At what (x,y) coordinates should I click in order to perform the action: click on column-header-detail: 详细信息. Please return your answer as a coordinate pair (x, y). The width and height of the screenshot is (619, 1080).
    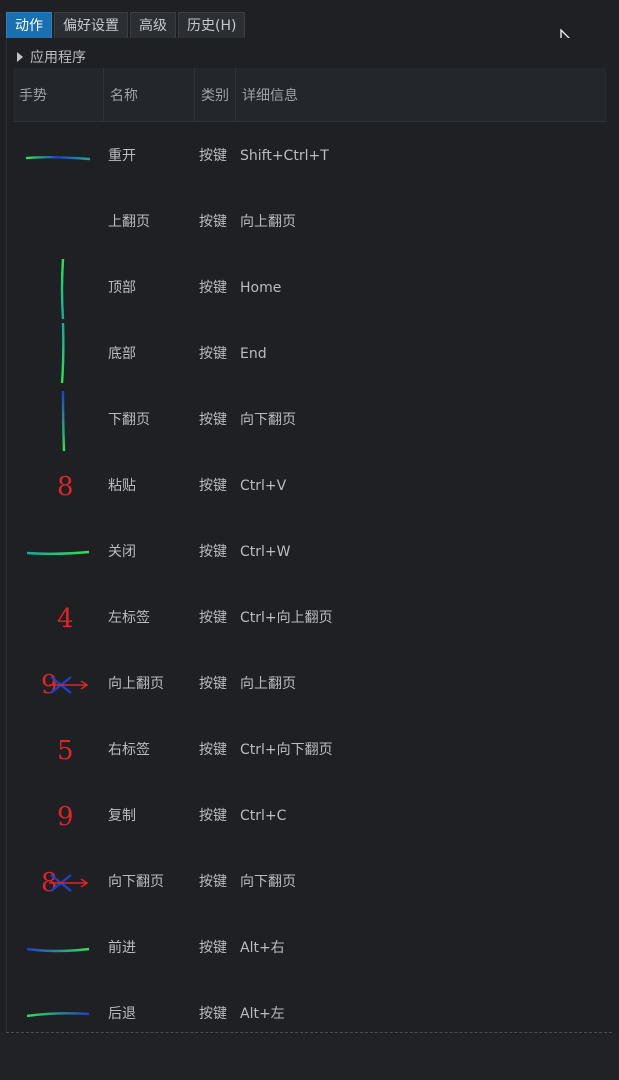
    Looking at the image, I should click on (421, 95).